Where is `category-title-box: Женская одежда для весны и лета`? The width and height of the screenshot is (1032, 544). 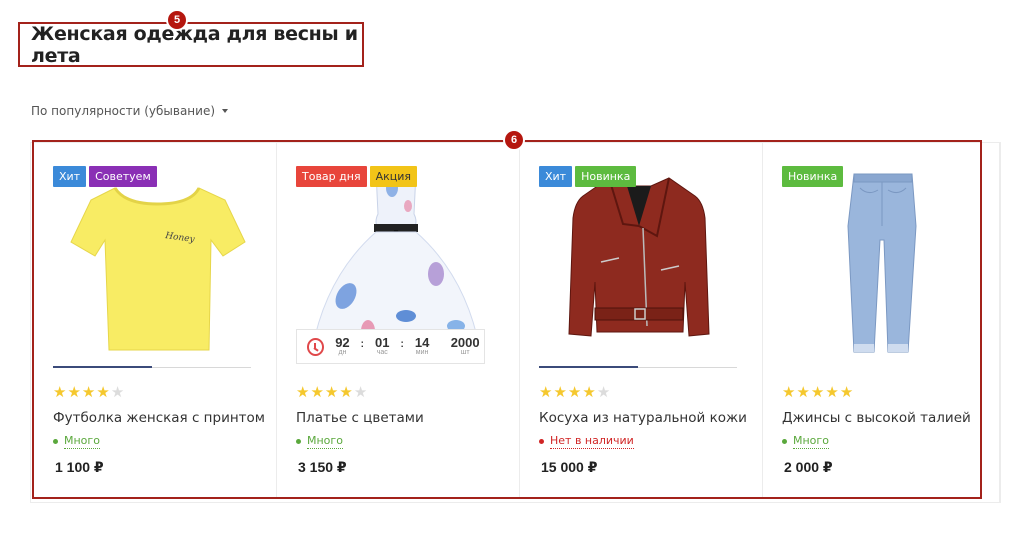 category-title-box: Женская одежда для весны и лета is located at coordinates (191, 44).